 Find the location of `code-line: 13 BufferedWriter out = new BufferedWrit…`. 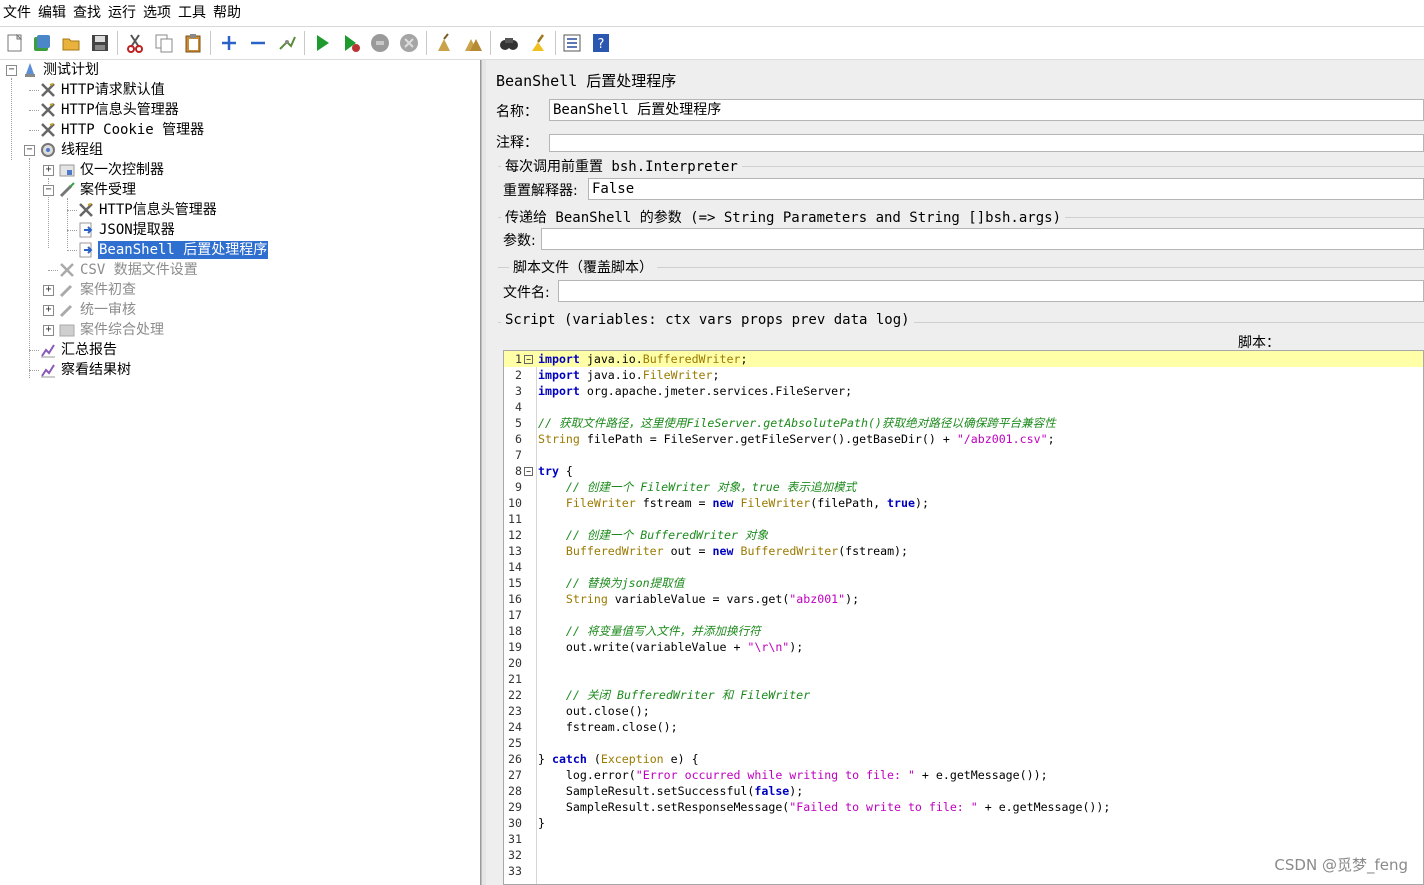

code-line: 13 BufferedWriter out = new BufferedWrit… is located at coordinates (963, 551).